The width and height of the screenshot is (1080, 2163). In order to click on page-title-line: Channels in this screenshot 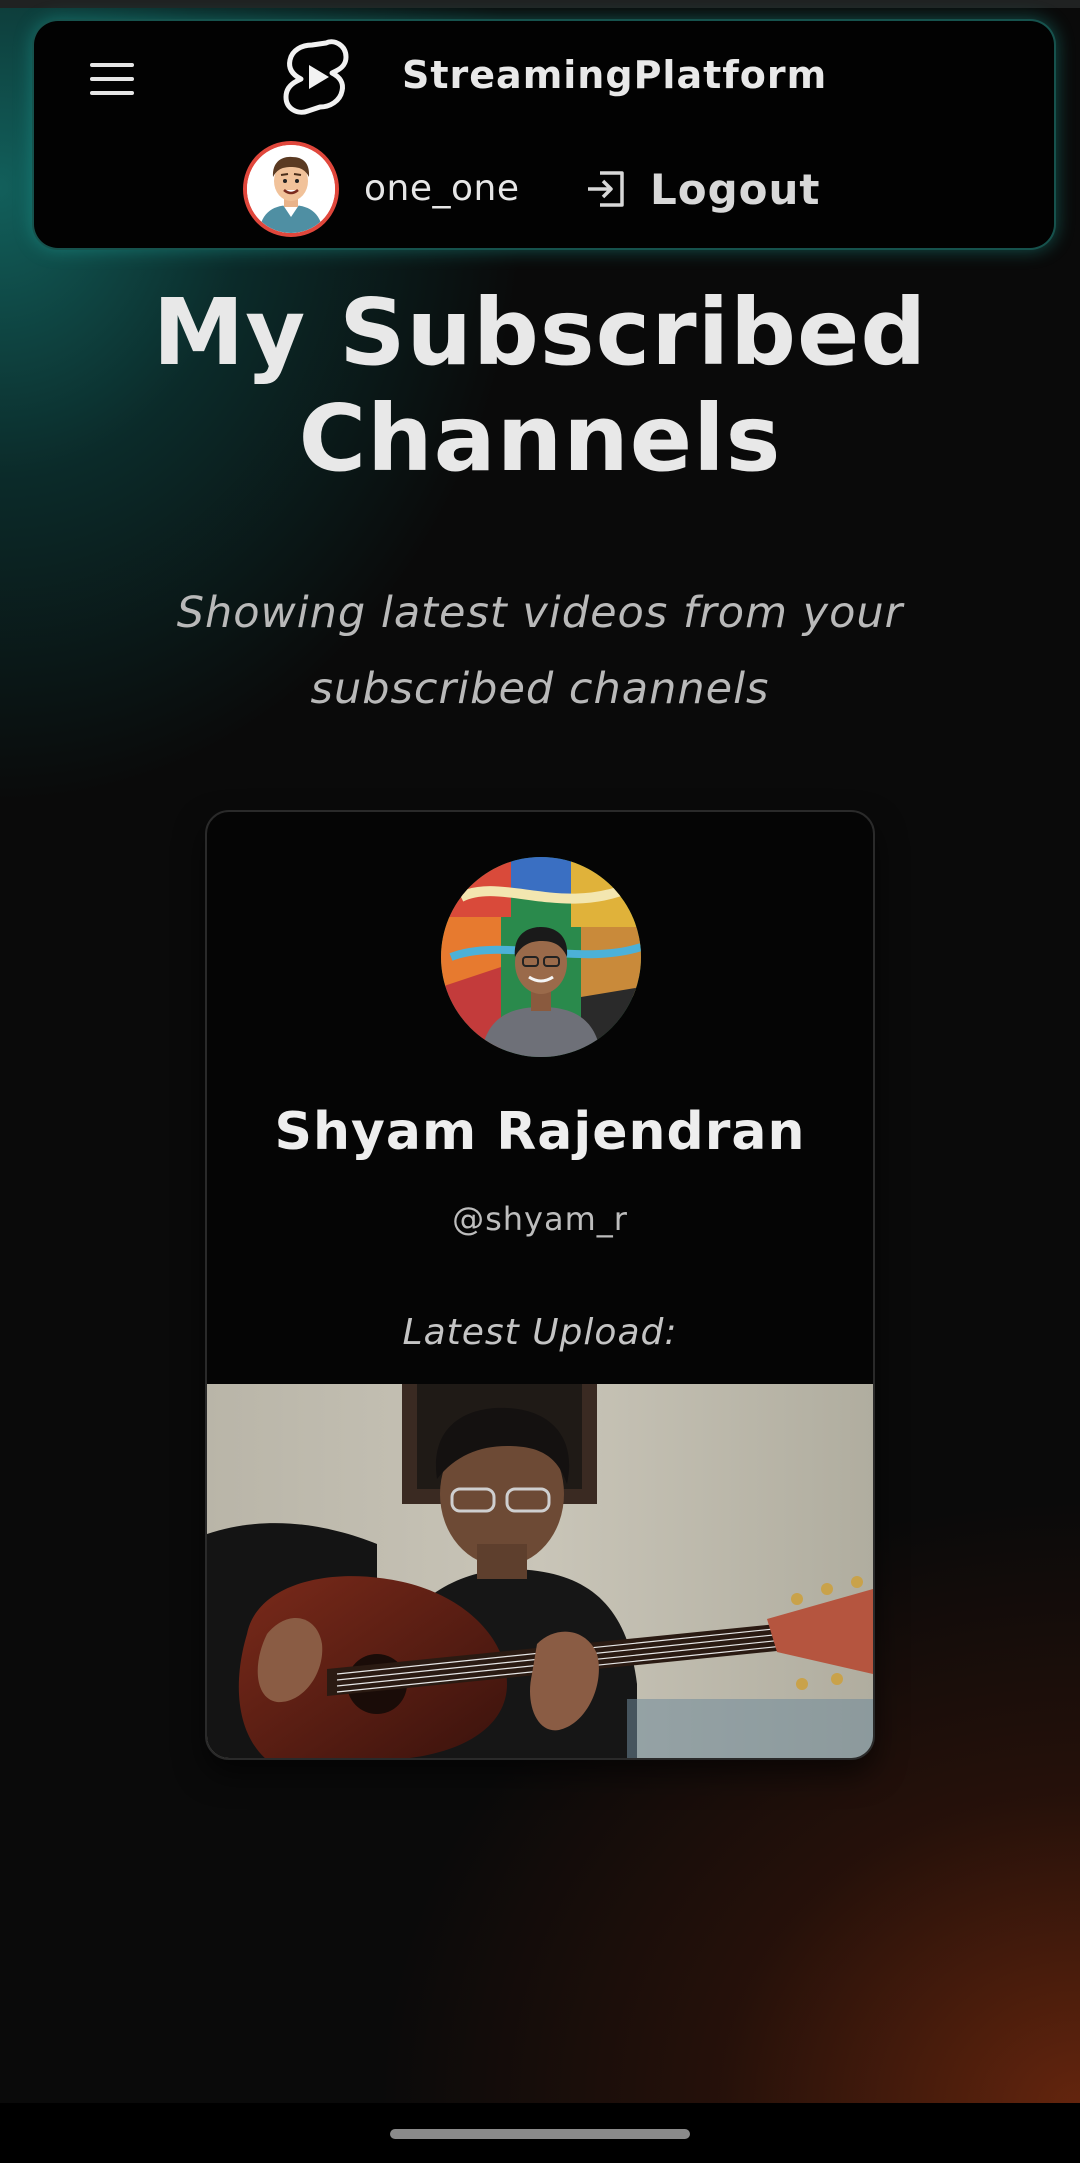, I will do `click(540, 438)`.